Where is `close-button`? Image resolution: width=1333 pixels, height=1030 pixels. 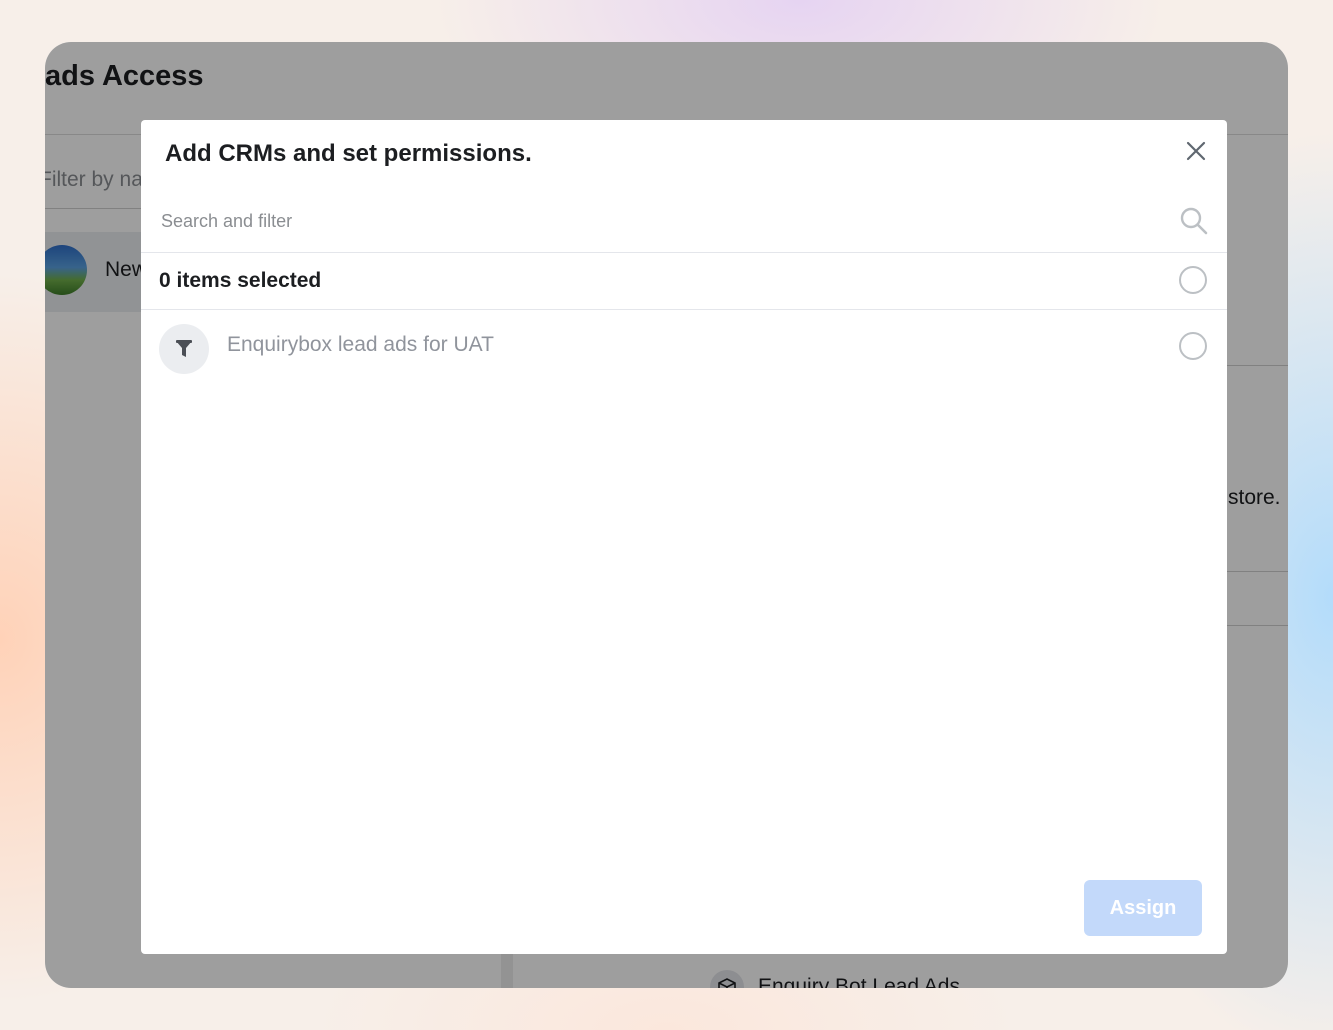
close-button is located at coordinates (1196, 151).